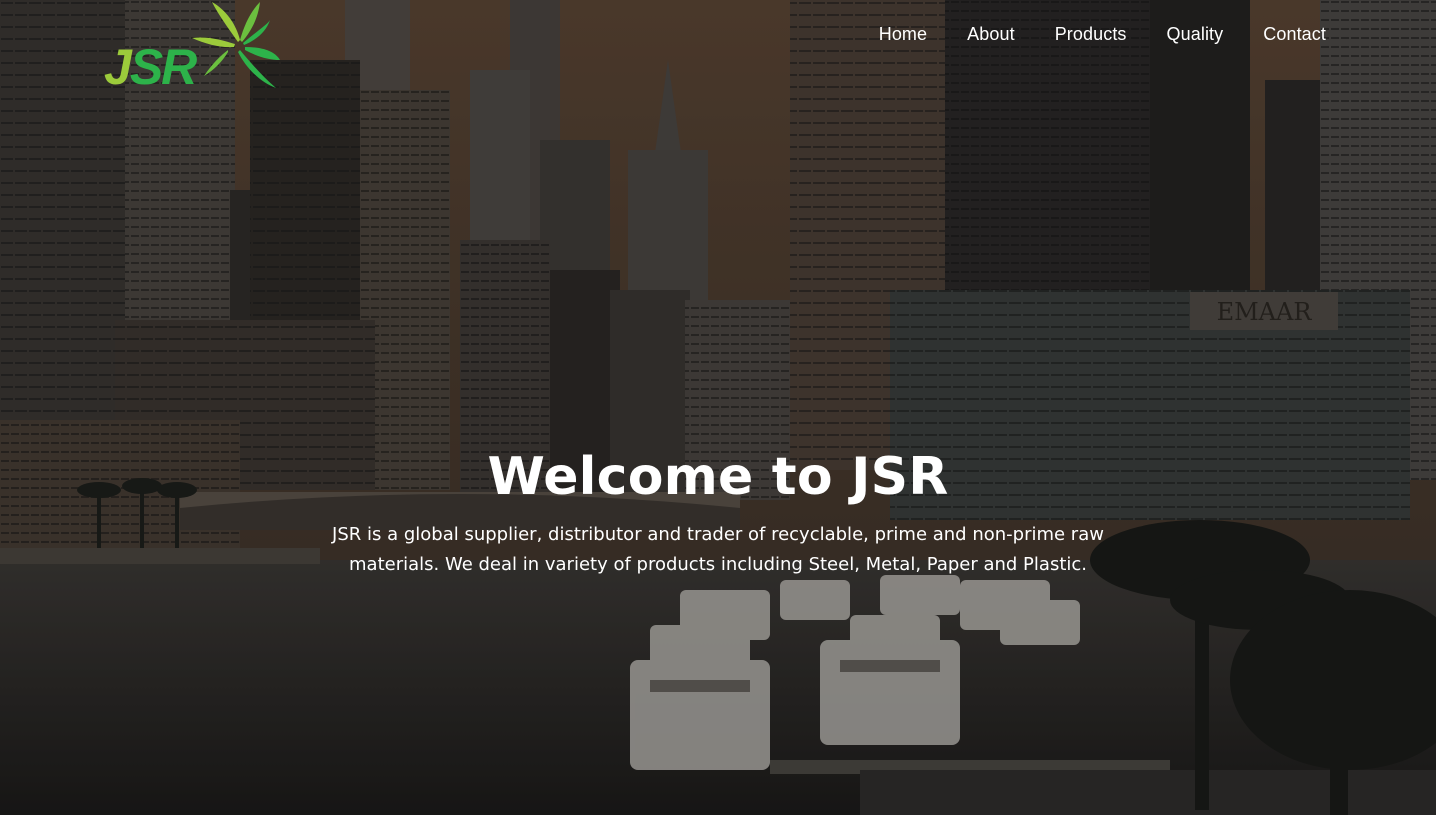  I want to click on nav-link-quality: Quality, so click(1195, 34).